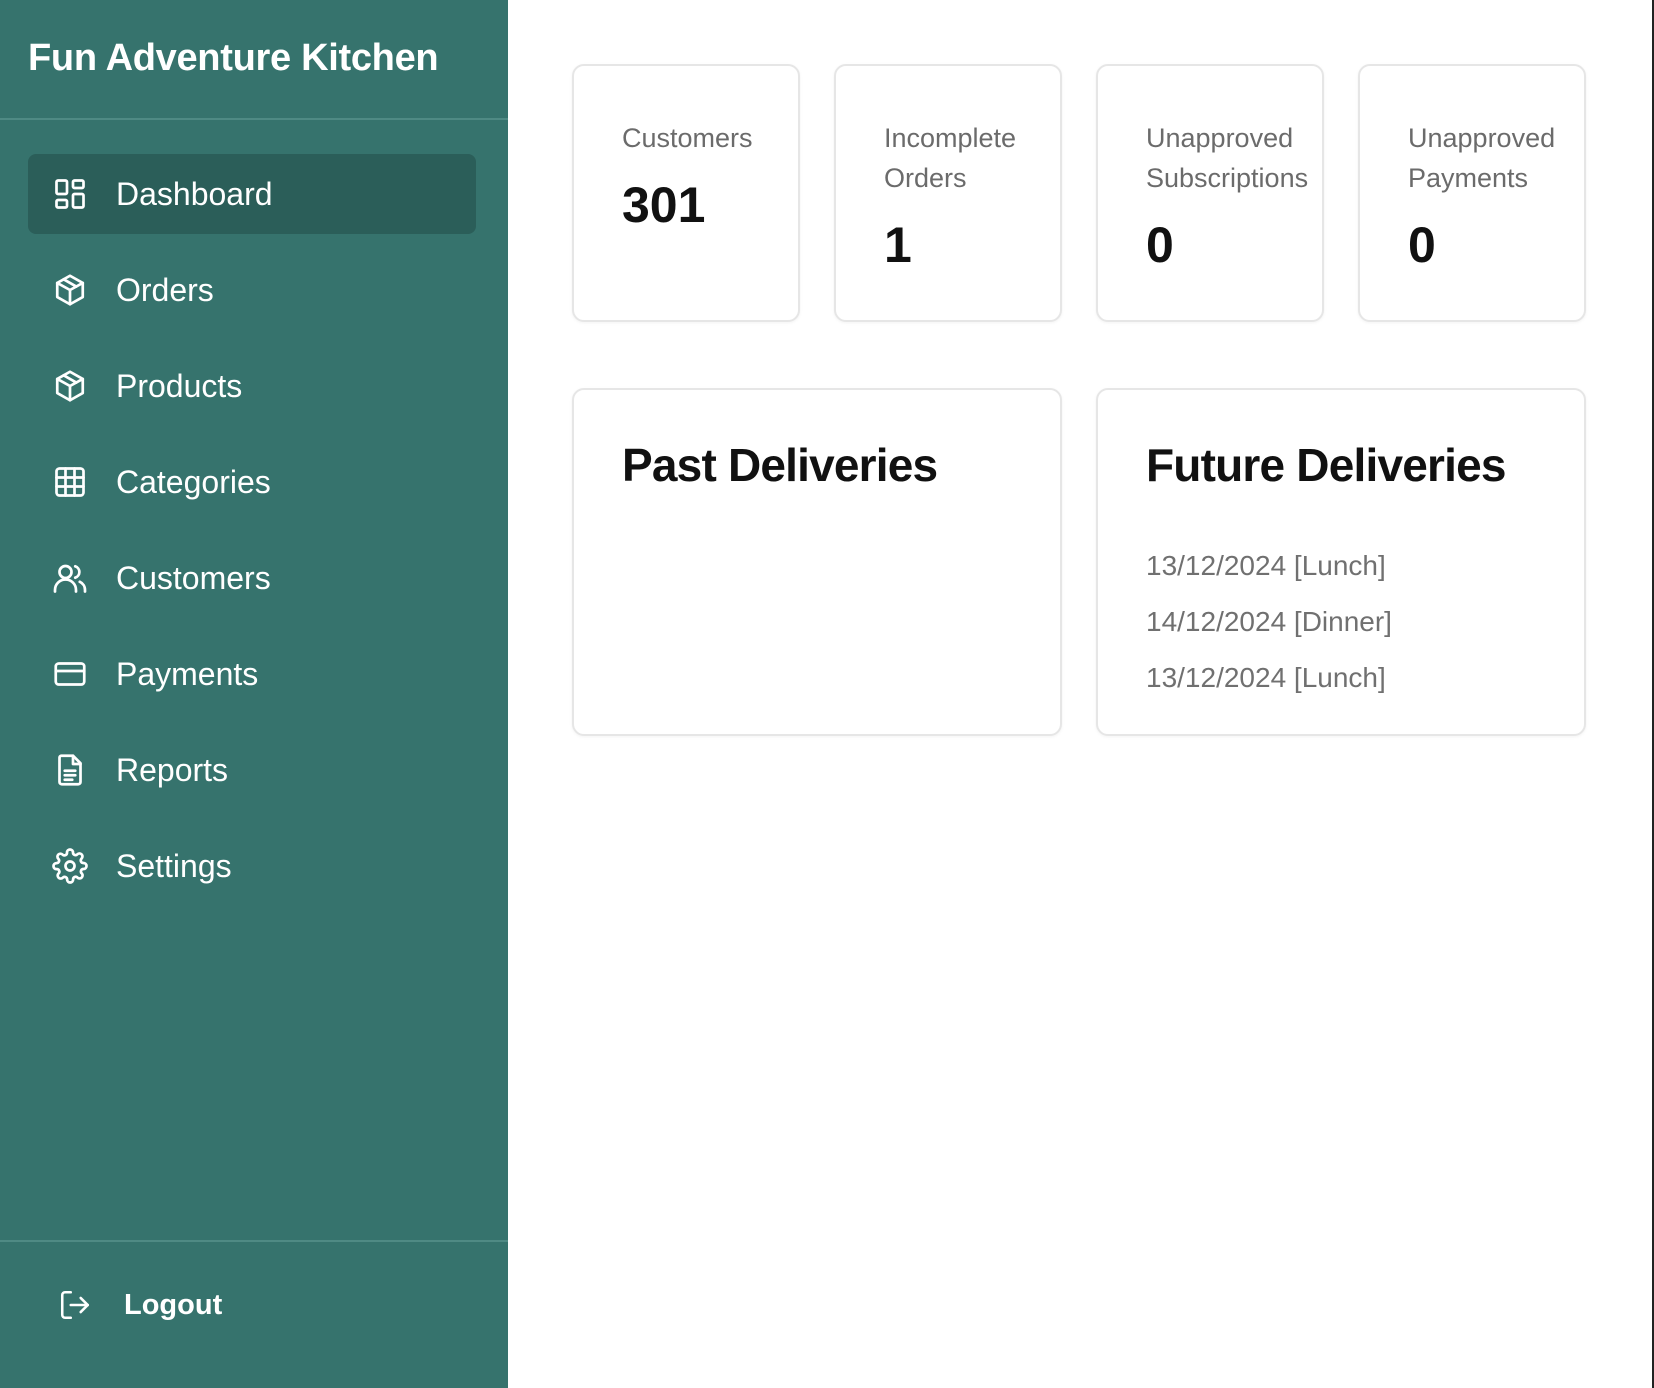 This screenshot has width=1654, height=1388. What do you see at coordinates (254, 1314) in the screenshot?
I see `sidebar-footer: Logout` at bounding box center [254, 1314].